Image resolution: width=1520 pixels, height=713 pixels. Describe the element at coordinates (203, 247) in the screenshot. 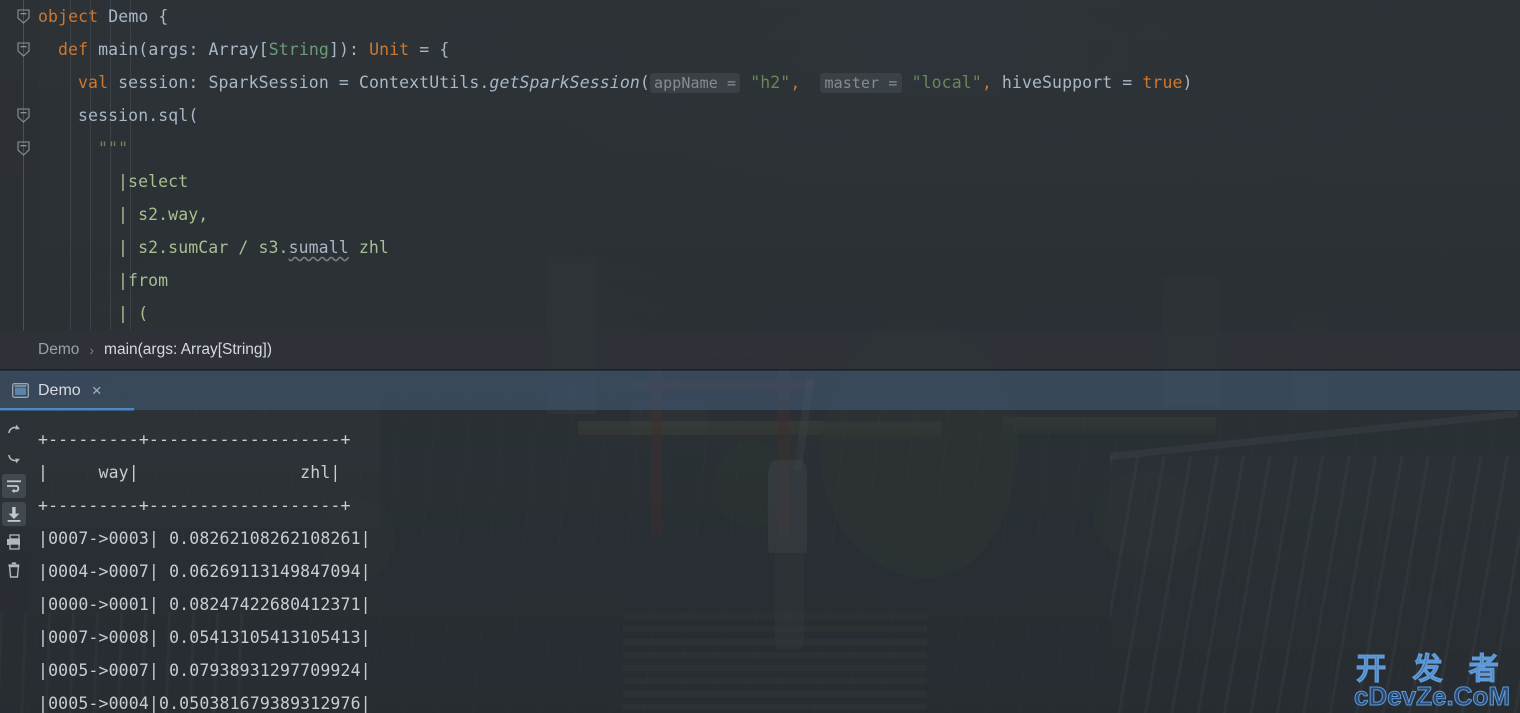

I see `code-token: | s2.sumCar / s3.` at that location.